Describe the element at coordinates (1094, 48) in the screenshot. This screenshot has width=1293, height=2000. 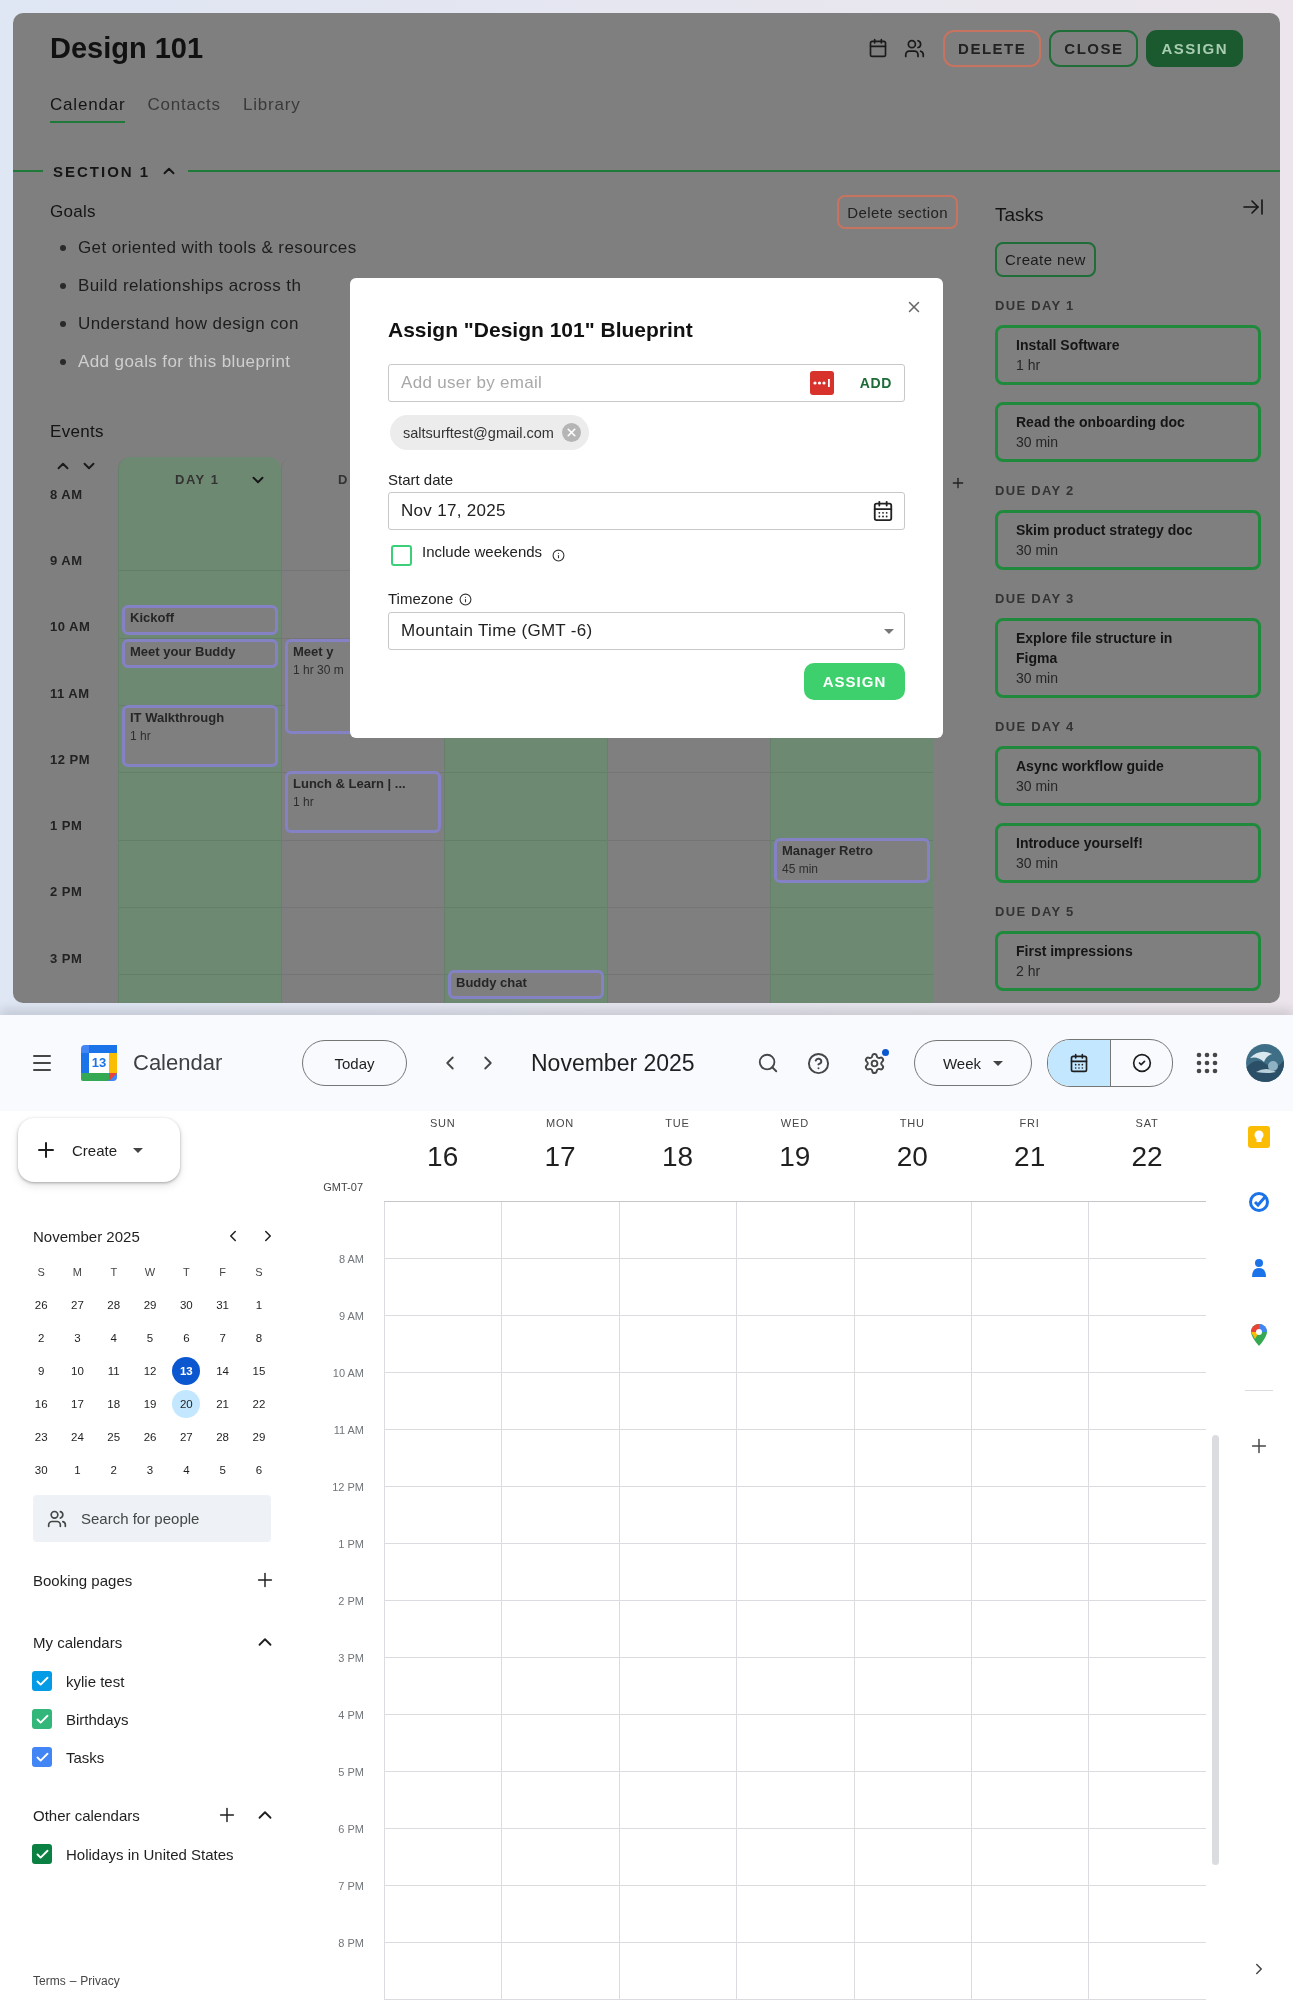
I see `close-button: CLOSE` at that location.